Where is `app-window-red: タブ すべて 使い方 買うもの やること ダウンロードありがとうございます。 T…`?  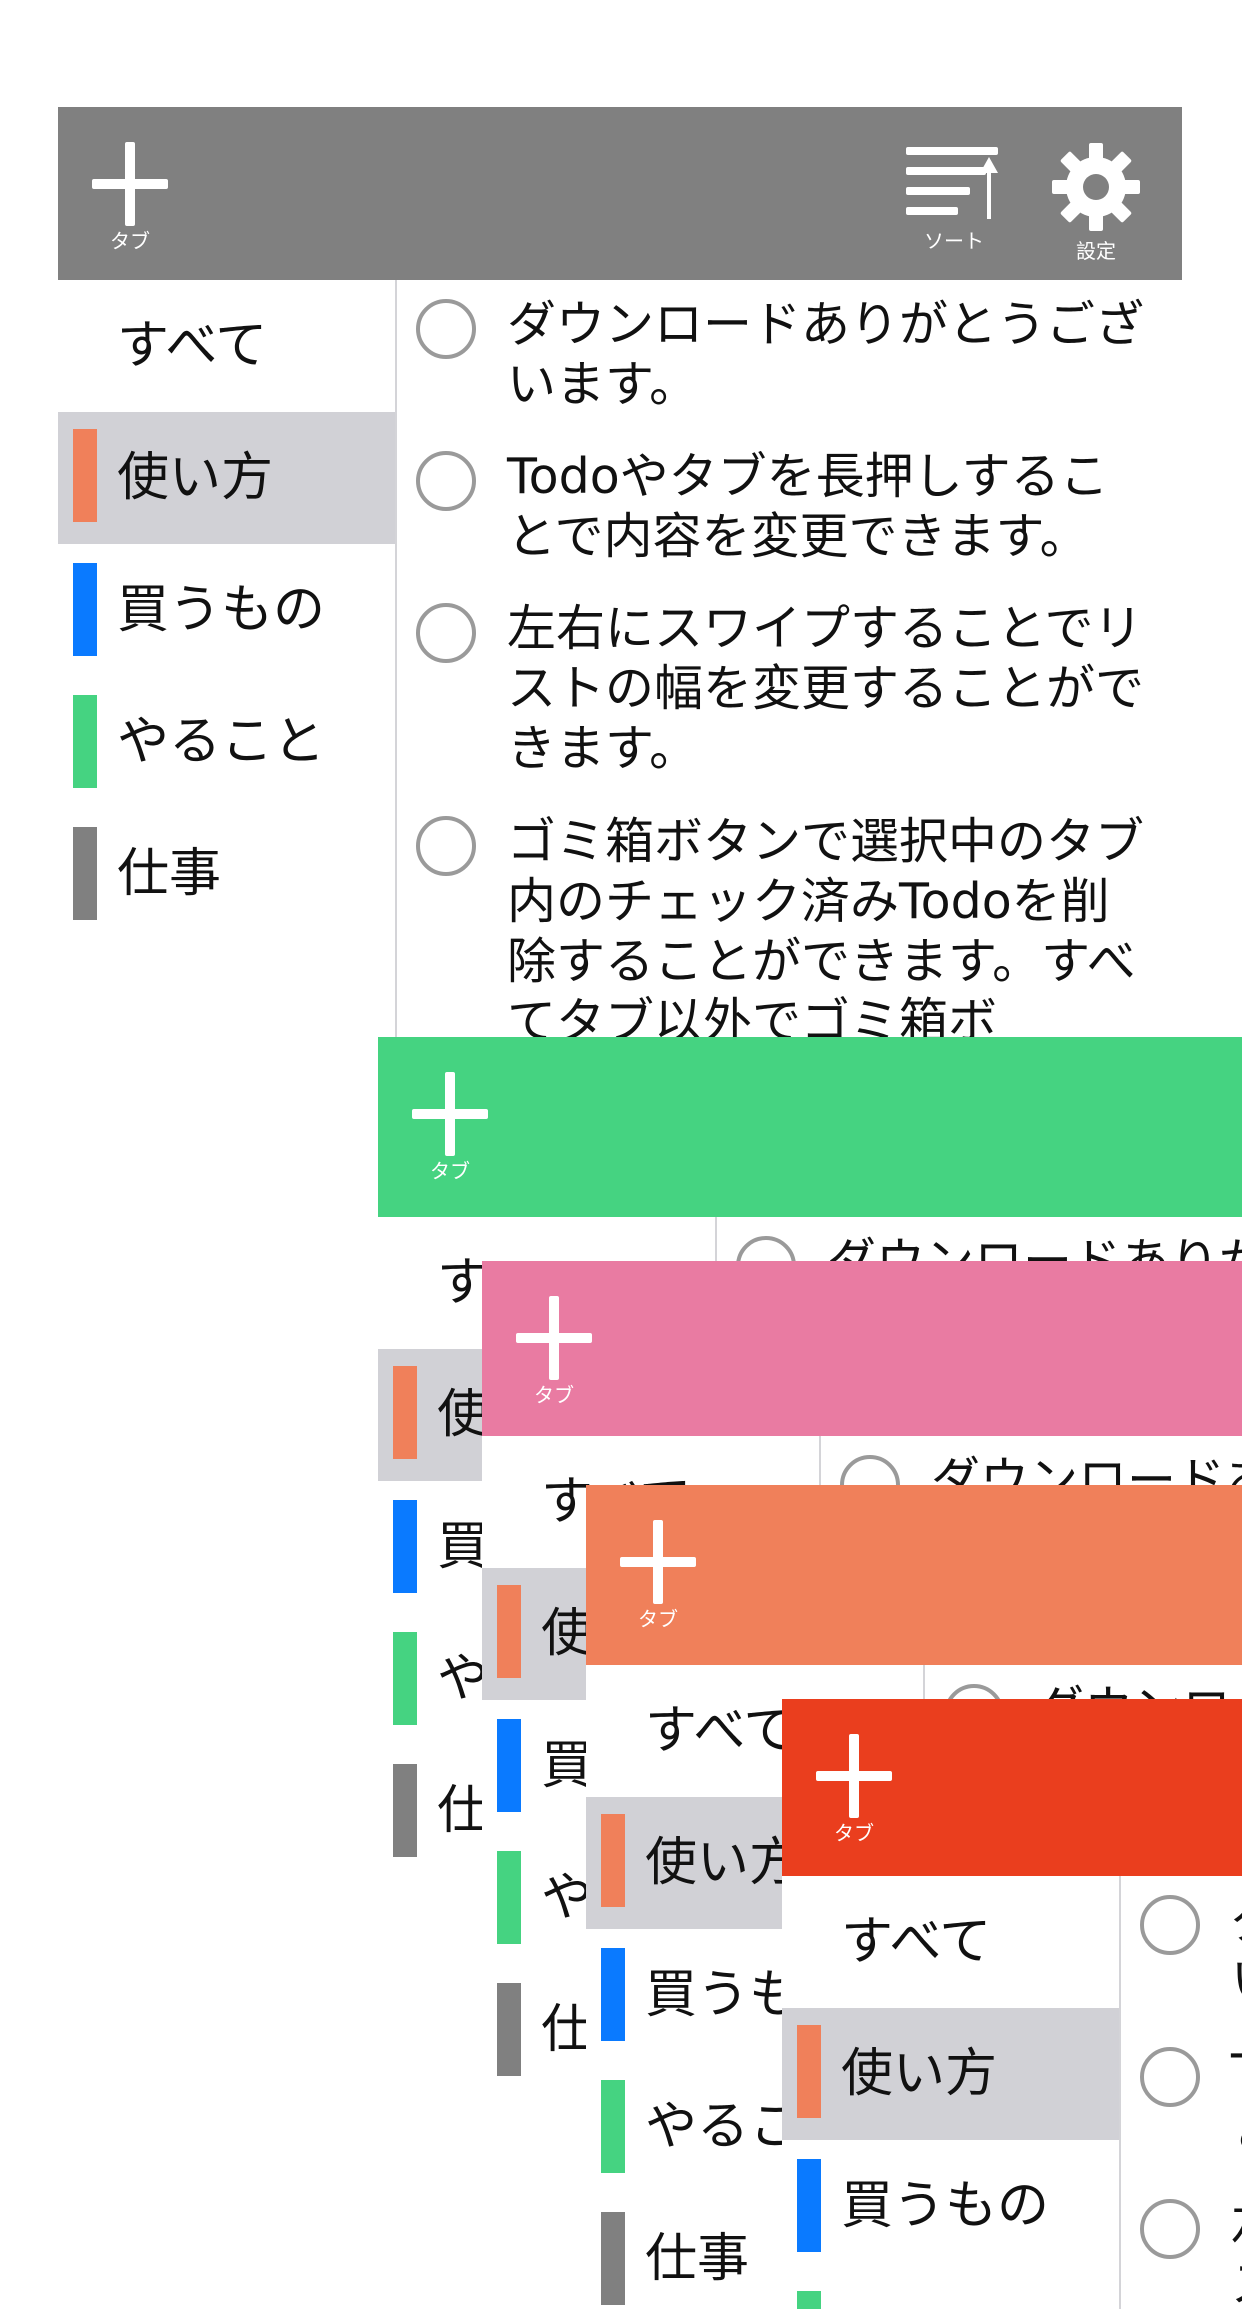
app-window-red: タブ すべて 使い方 買うもの やること ダウンロードありがとうございます。 T… is located at coordinates (1012, 2004).